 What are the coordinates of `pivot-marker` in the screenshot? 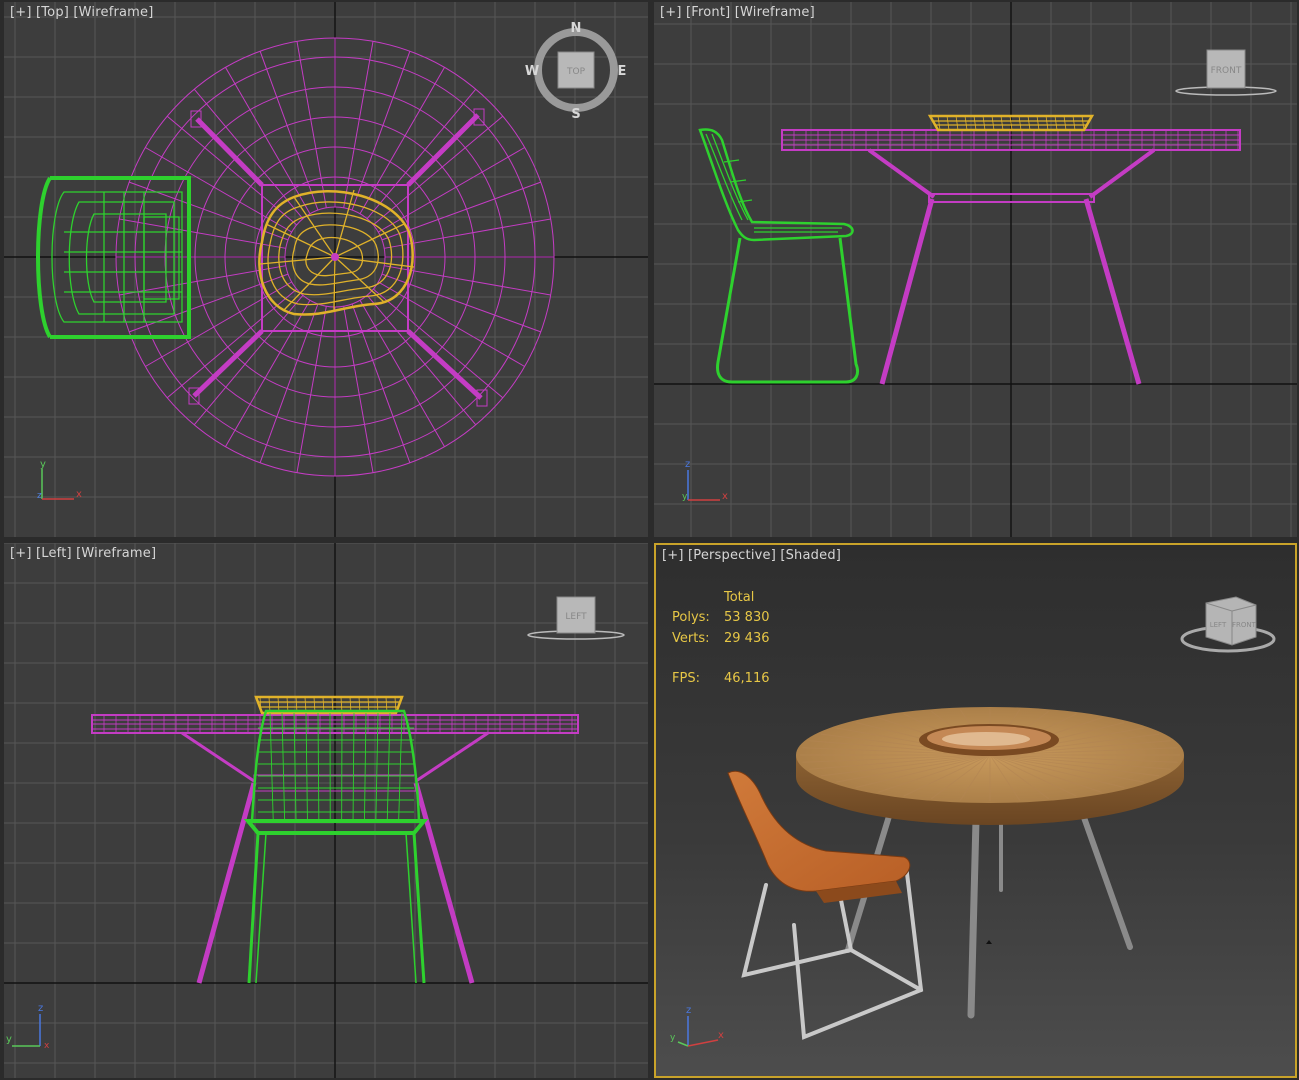 It's located at (989, 942).